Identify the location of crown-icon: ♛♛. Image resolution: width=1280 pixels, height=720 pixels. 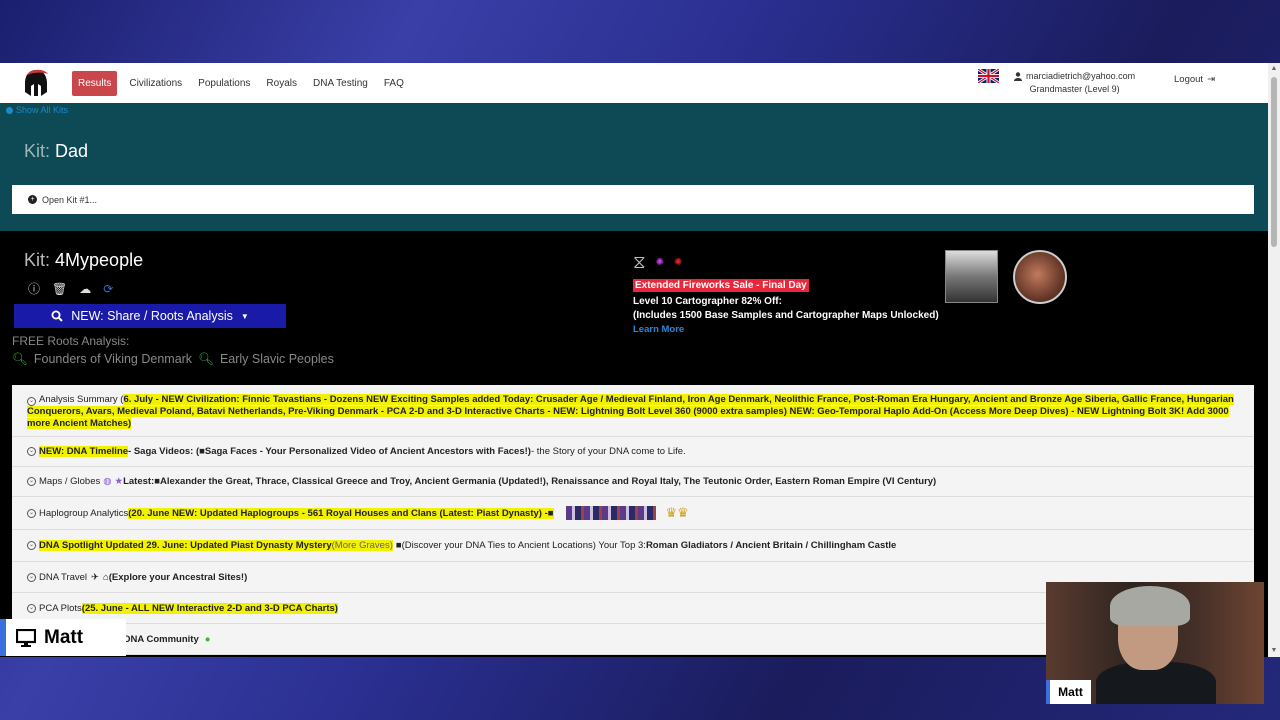
(677, 512).